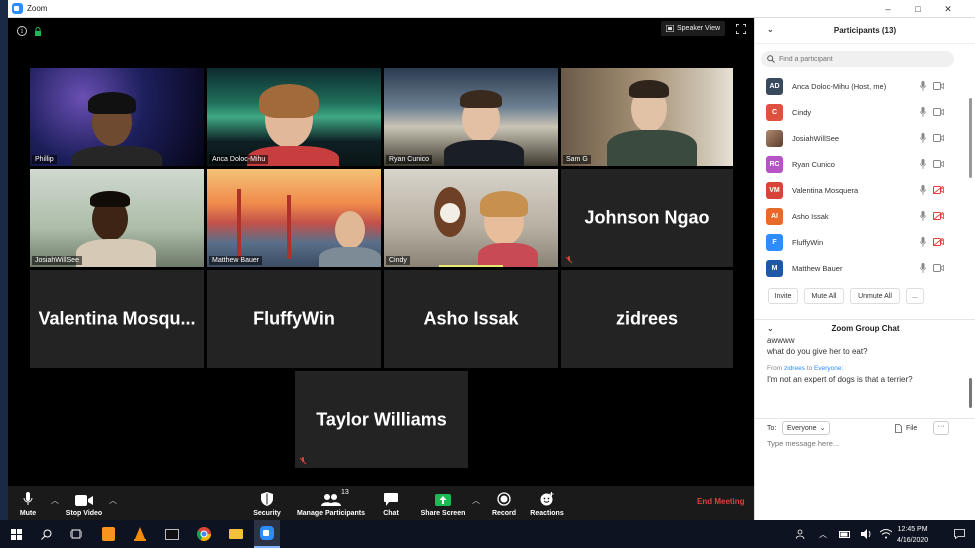 The height and width of the screenshot is (548, 975). I want to click on task-view-icon, so click(76, 534).